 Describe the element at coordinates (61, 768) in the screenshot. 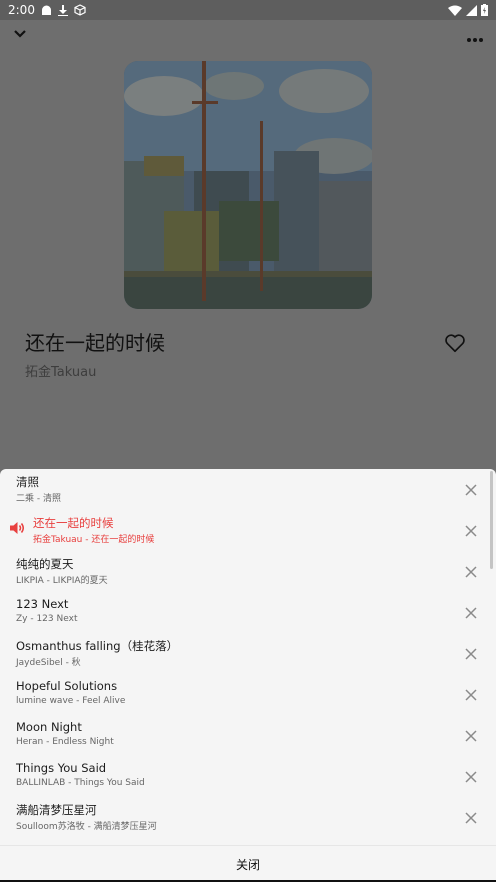

I see `queue-item-title: Things You Said` at that location.